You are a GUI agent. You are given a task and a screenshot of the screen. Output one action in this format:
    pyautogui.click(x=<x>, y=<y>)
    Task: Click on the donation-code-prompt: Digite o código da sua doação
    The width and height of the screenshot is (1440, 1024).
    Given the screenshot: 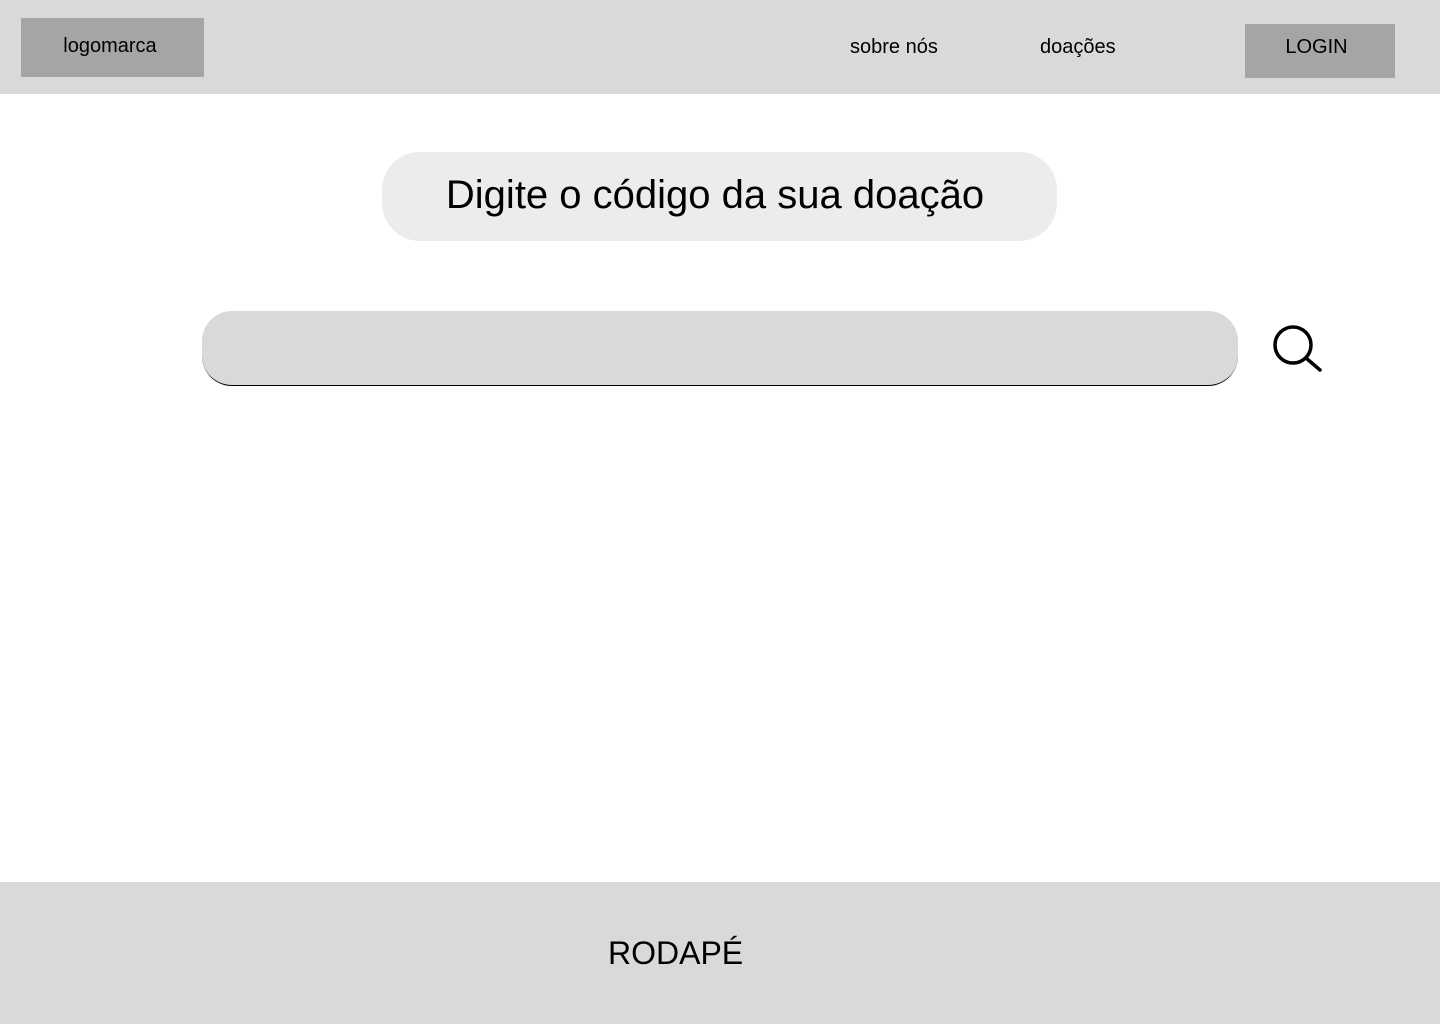 What is the action you would take?
    pyautogui.click(x=719, y=196)
    